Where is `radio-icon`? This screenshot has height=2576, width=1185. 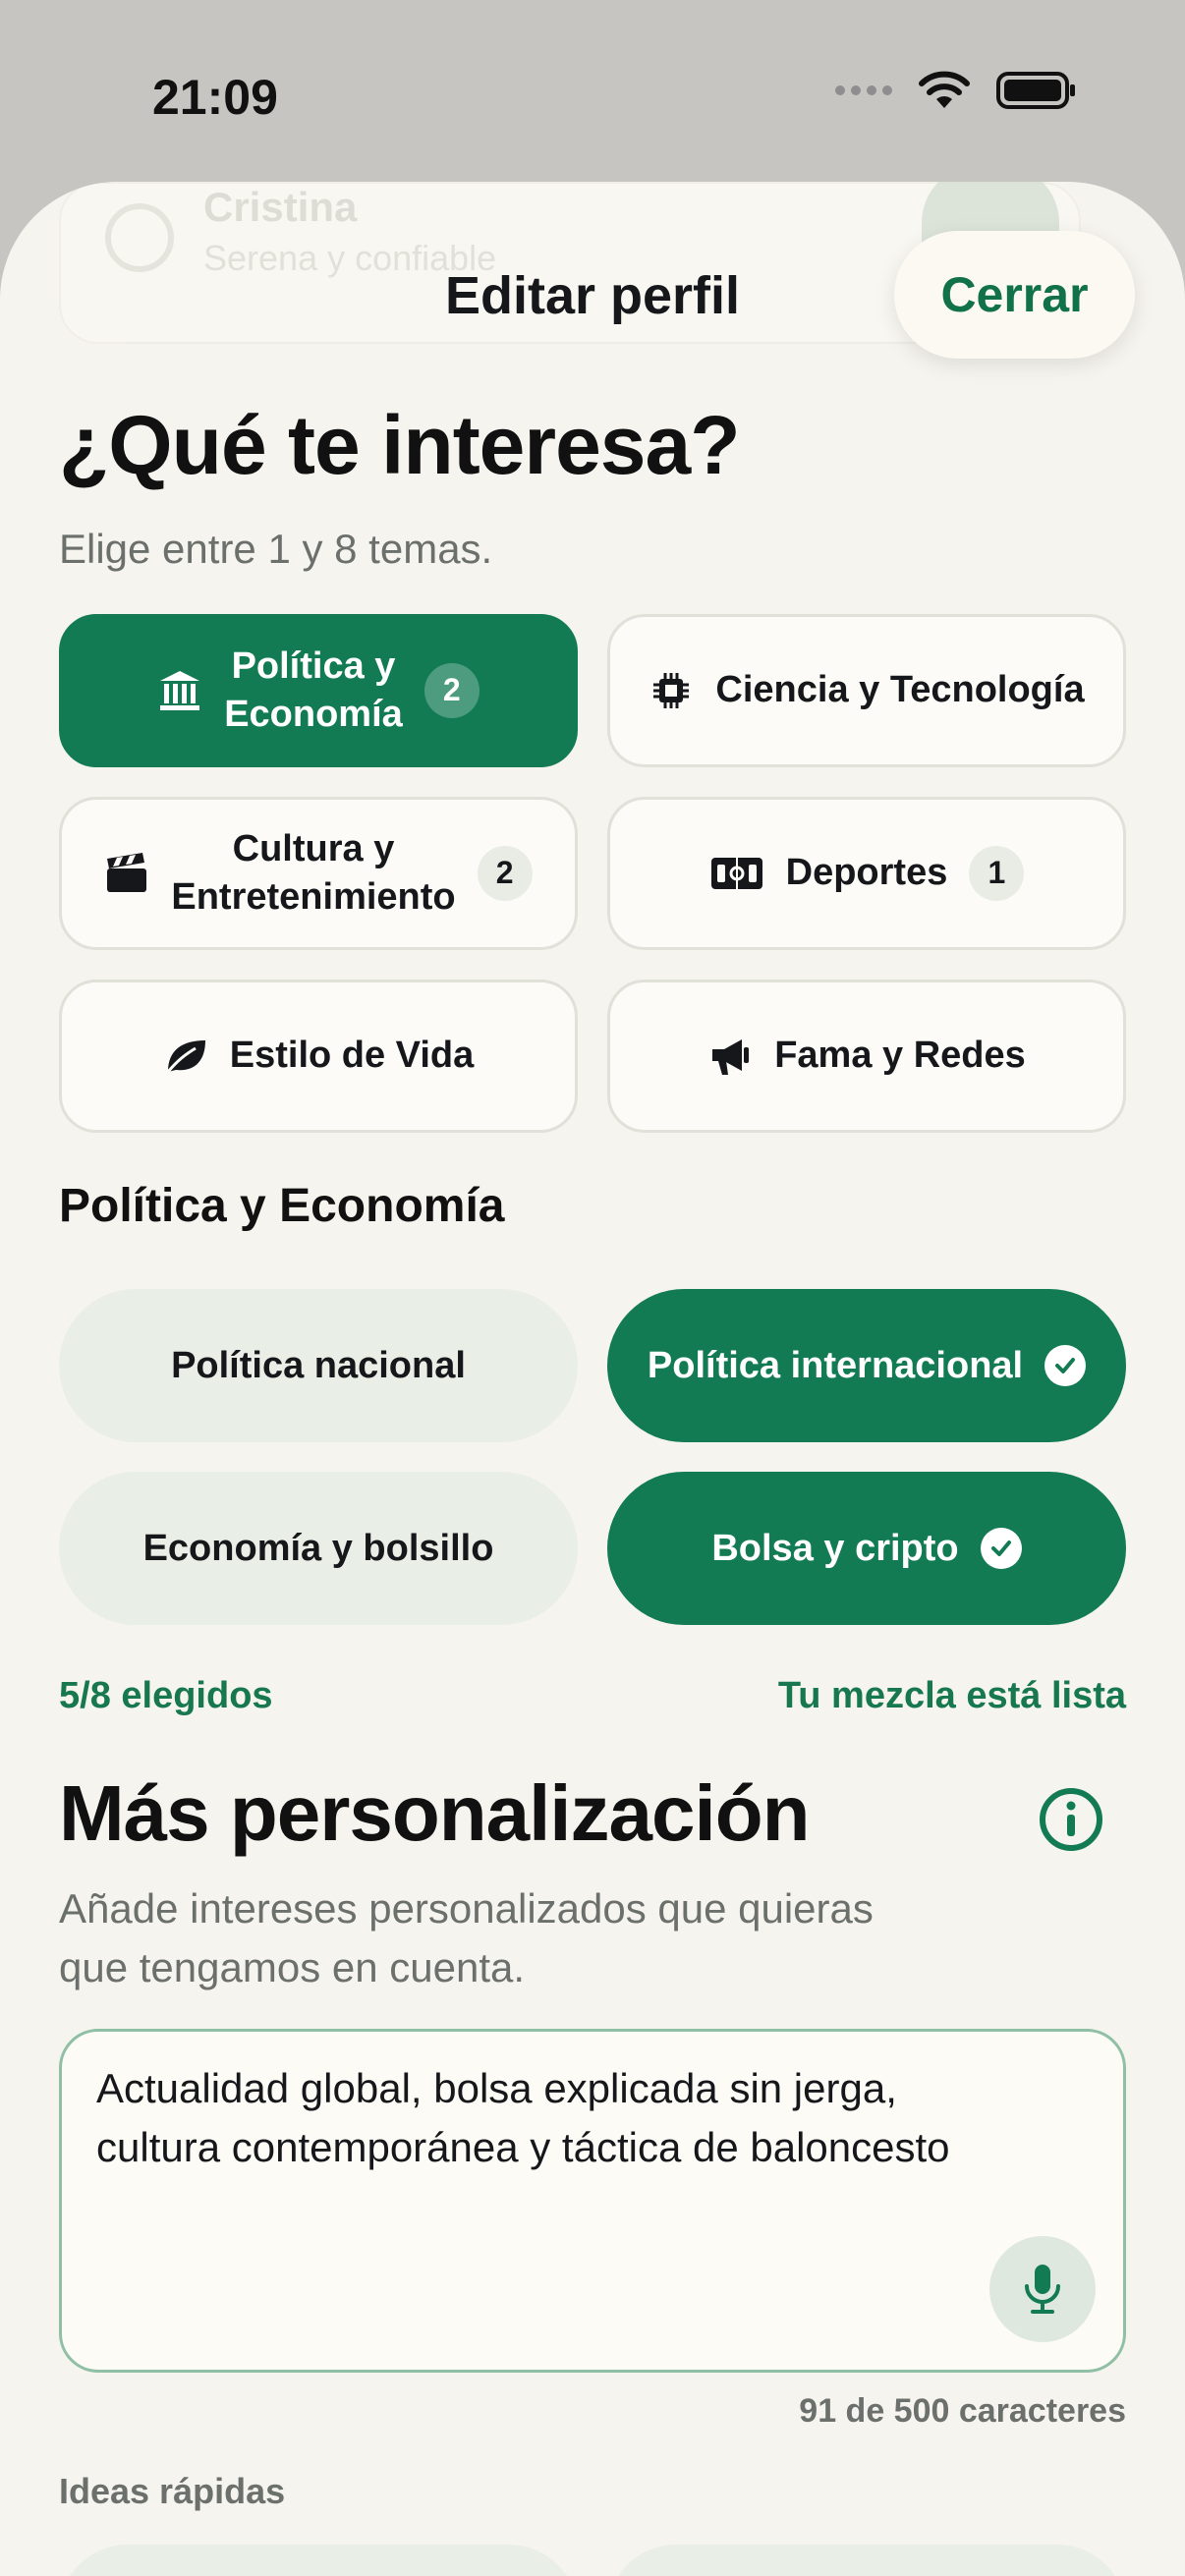
radio-icon is located at coordinates (139, 237).